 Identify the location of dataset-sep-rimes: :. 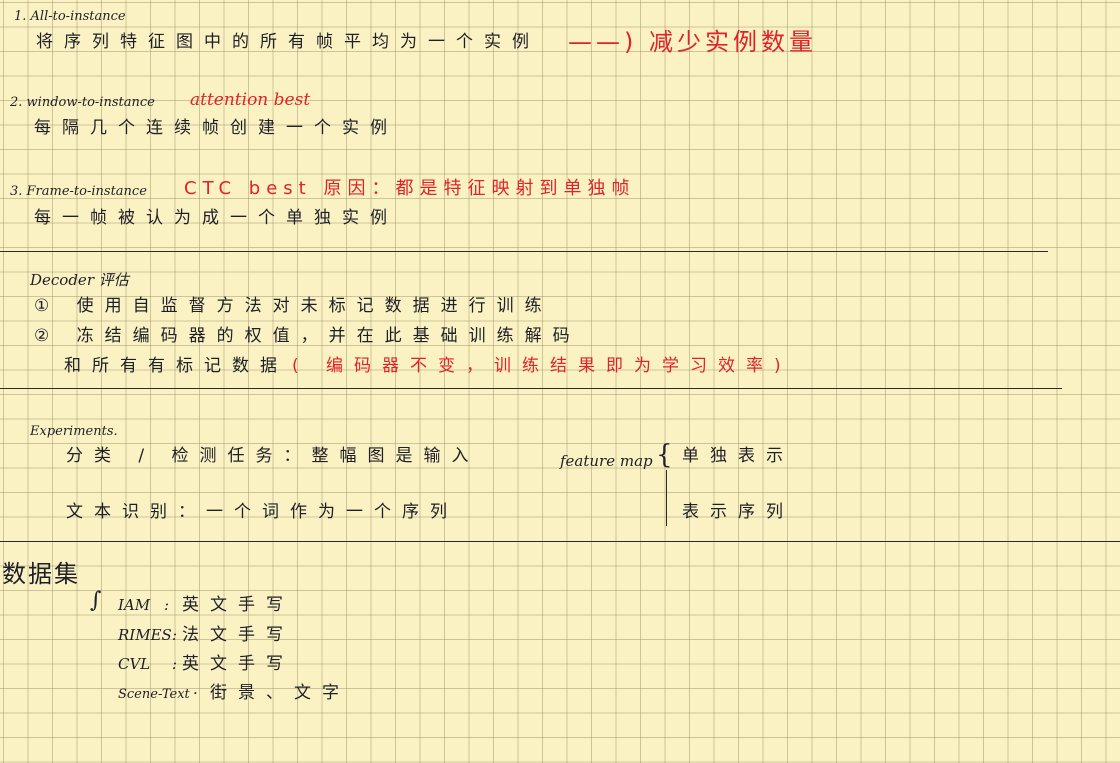
(175, 635).